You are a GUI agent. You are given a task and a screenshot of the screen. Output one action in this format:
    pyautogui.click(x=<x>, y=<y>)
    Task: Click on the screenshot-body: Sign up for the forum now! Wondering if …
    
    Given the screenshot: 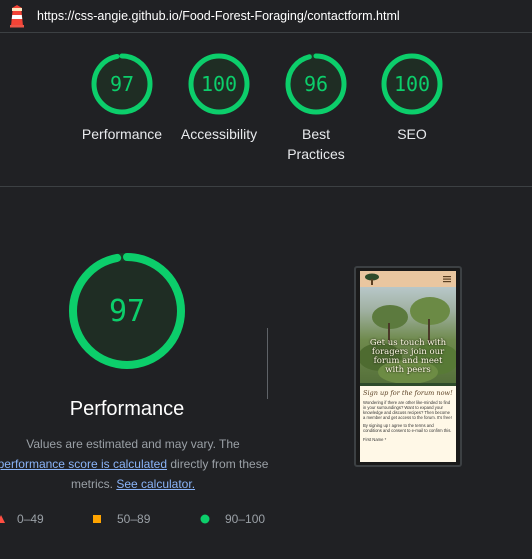 What is the action you would take?
    pyautogui.click(x=408, y=415)
    